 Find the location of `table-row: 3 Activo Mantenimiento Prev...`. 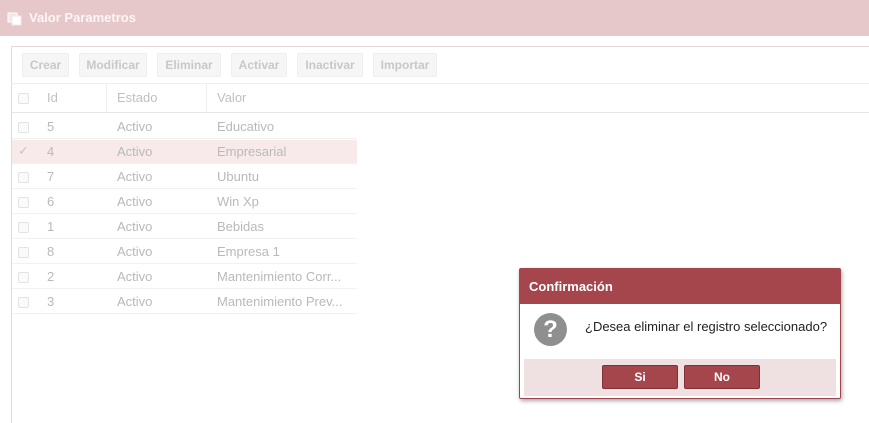

table-row: 3 Activo Mantenimiento Prev... is located at coordinates (184, 302).